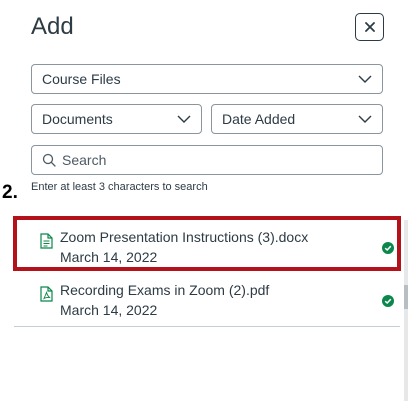 Image resolution: width=411 pixels, height=401 pixels. Describe the element at coordinates (77, 119) in the screenshot. I see `type-select-value: Documents` at that location.